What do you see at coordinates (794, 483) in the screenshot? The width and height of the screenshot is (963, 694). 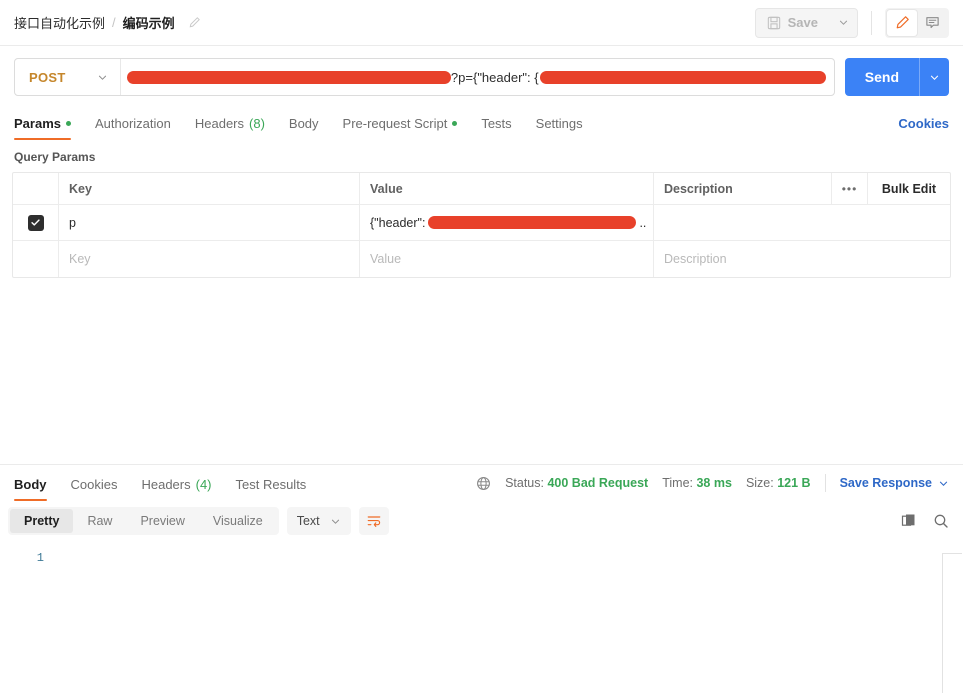 I see `size-value: 121 B` at bounding box center [794, 483].